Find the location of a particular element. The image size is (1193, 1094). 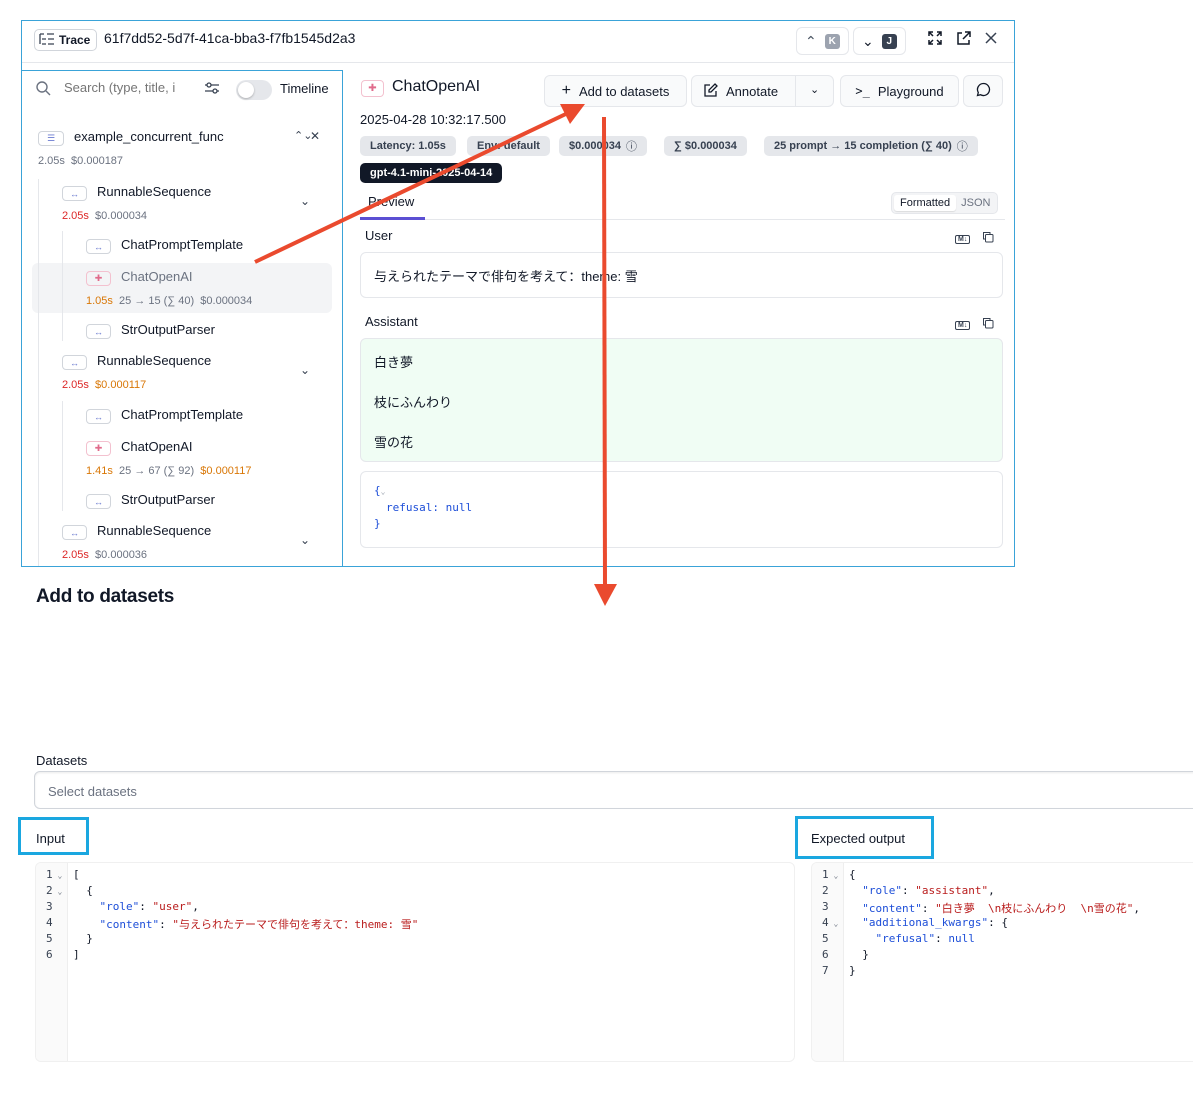

add-to-datasets-button: + Add to datasets is located at coordinates (615, 91).